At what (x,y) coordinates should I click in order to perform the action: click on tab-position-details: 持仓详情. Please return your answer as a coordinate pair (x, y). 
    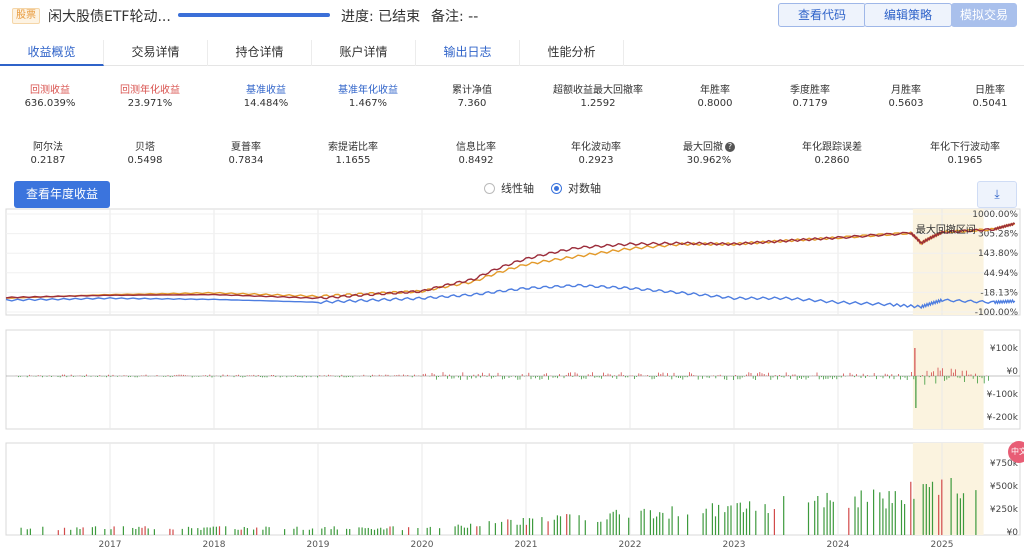
    Looking at the image, I should click on (260, 53).